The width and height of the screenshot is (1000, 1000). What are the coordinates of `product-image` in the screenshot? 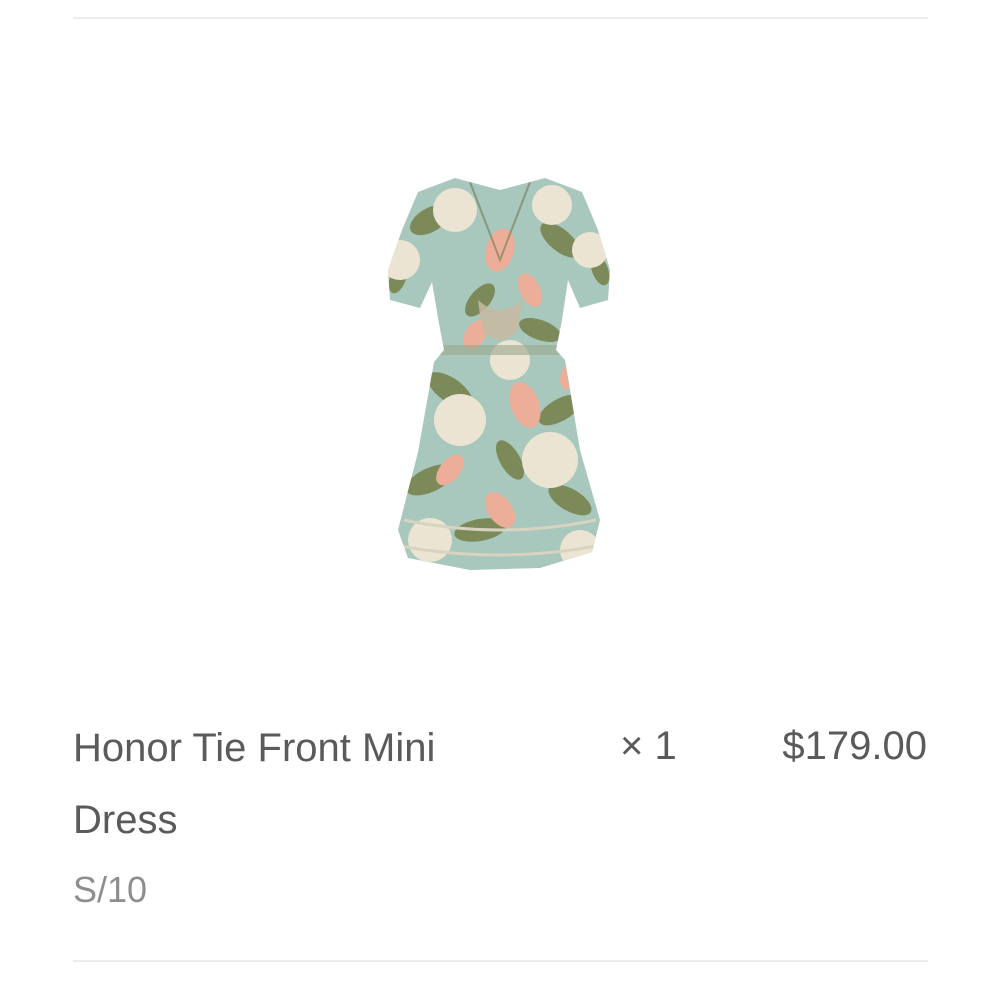 It's located at (500, 375).